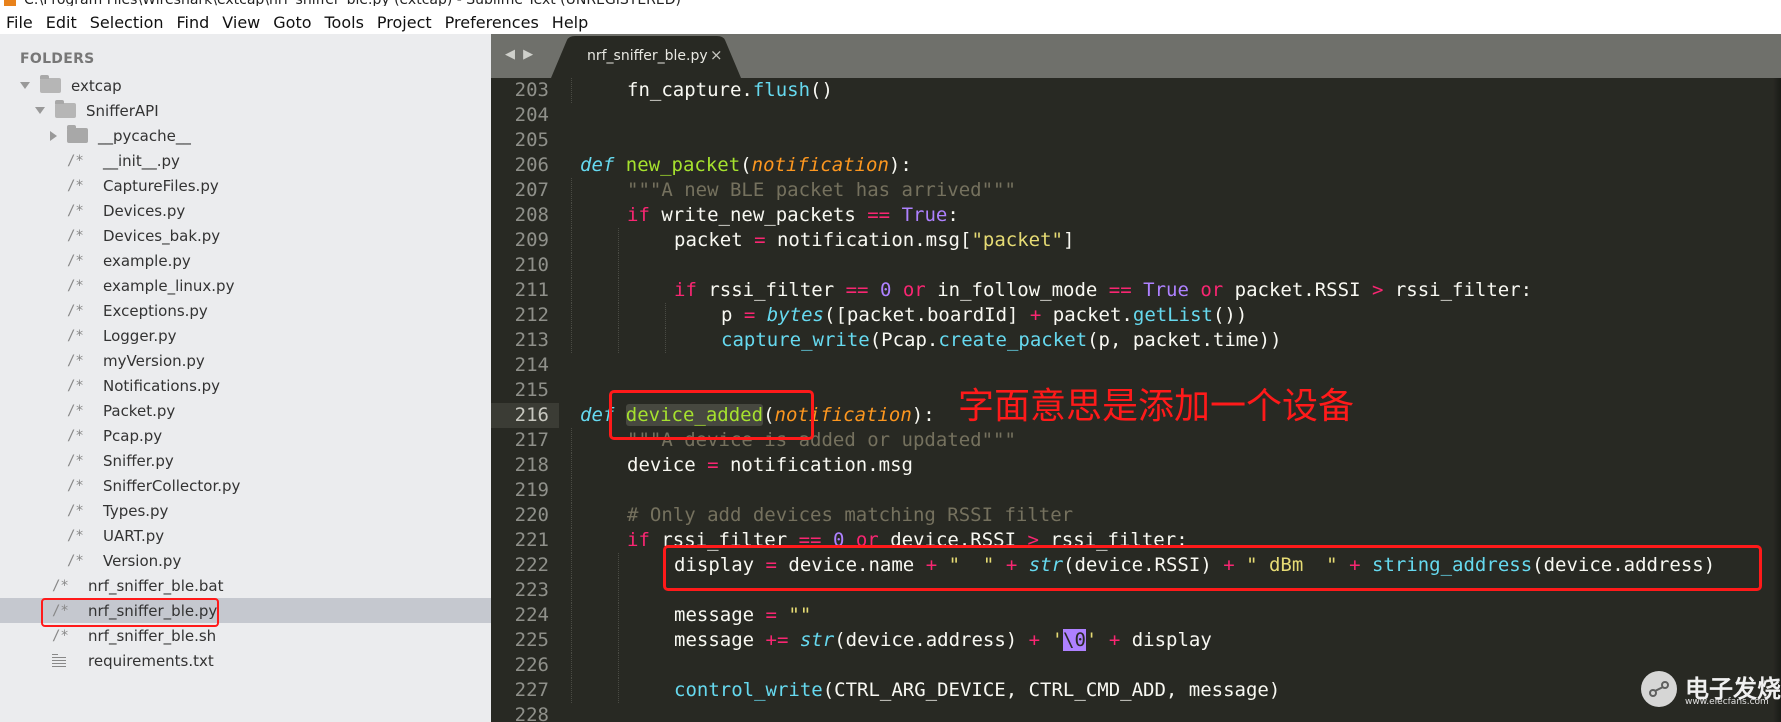 This screenshot has width=1781, height=722. What do you see at coordinates (245, 385) in the screenshot?
I see `sidebar-item: /* Notifications.py` at bounding box center [245, 385].